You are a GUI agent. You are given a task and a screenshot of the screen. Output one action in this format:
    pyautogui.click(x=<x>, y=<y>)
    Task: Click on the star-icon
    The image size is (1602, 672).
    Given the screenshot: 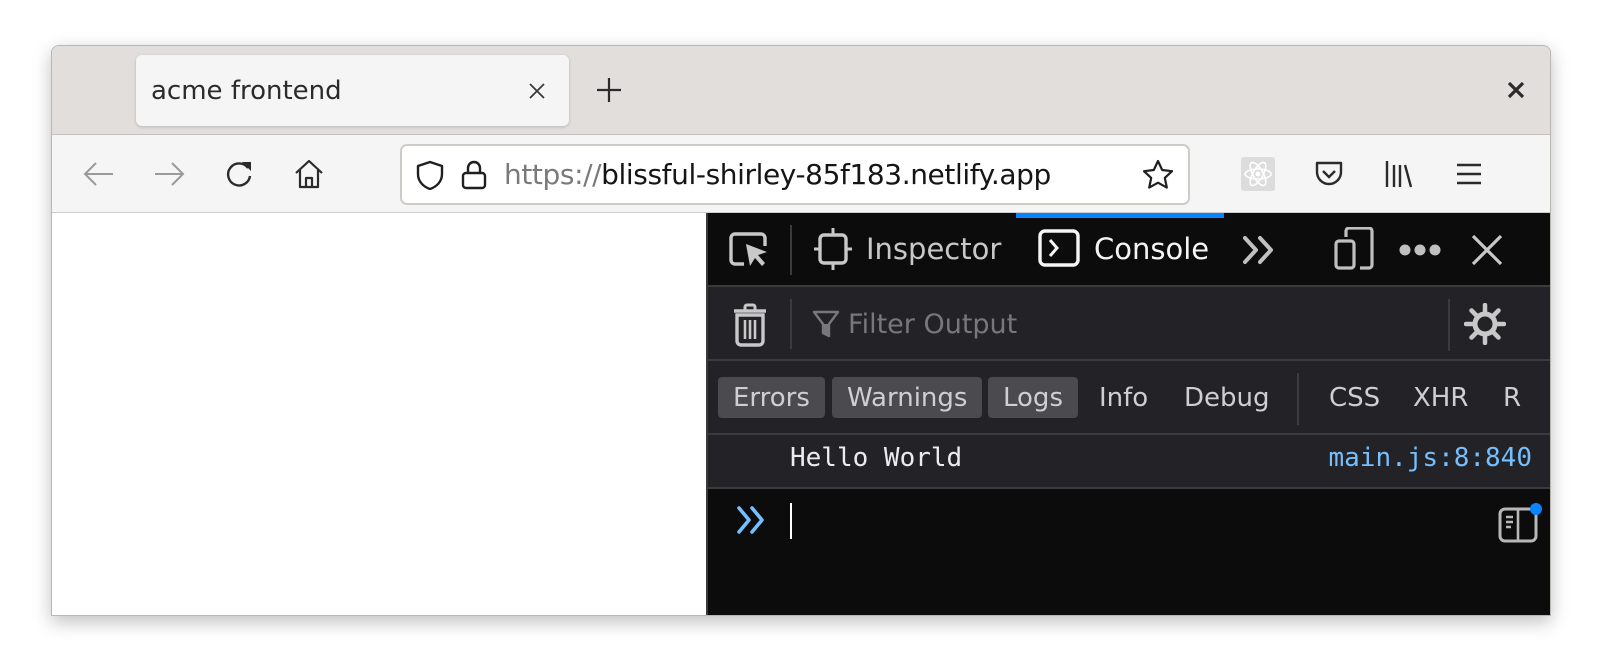 What is the action you would take?
    pyautogui.click(x=1158, y=174)
    